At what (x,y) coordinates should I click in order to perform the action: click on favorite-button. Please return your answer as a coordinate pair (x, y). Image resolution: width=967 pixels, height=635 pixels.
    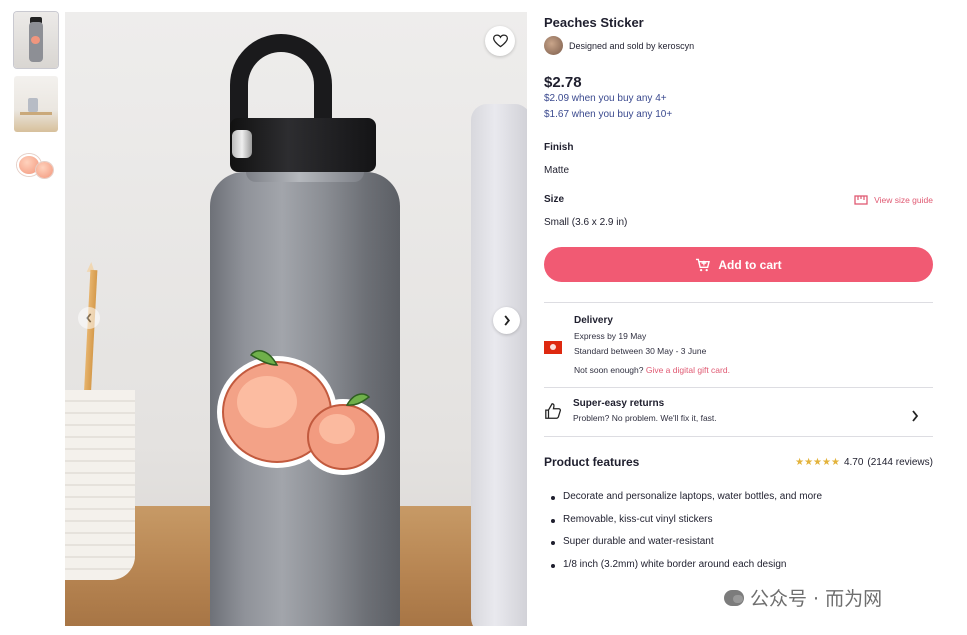
    Looking at the image, I should click on (500, 41).